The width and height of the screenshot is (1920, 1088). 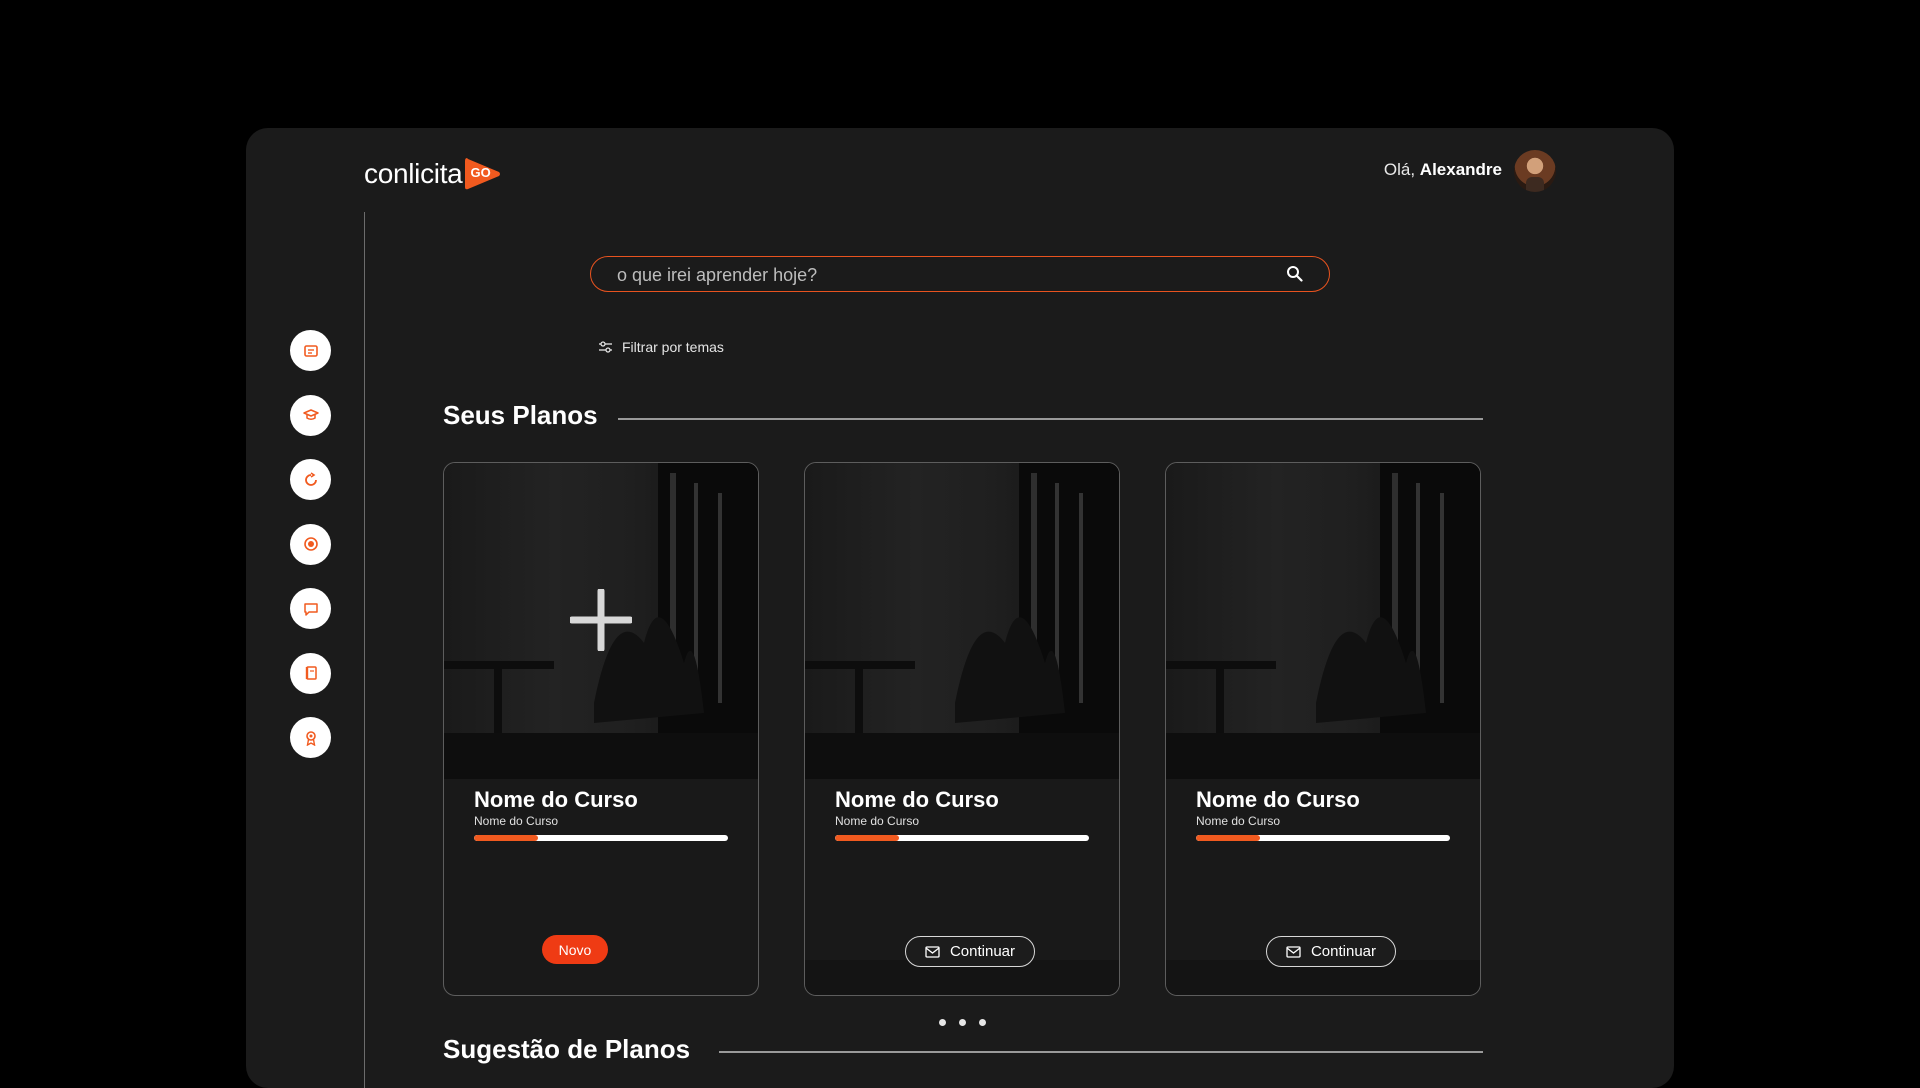 I want to click on sidebar-item-news, so click(x=310, y=350).